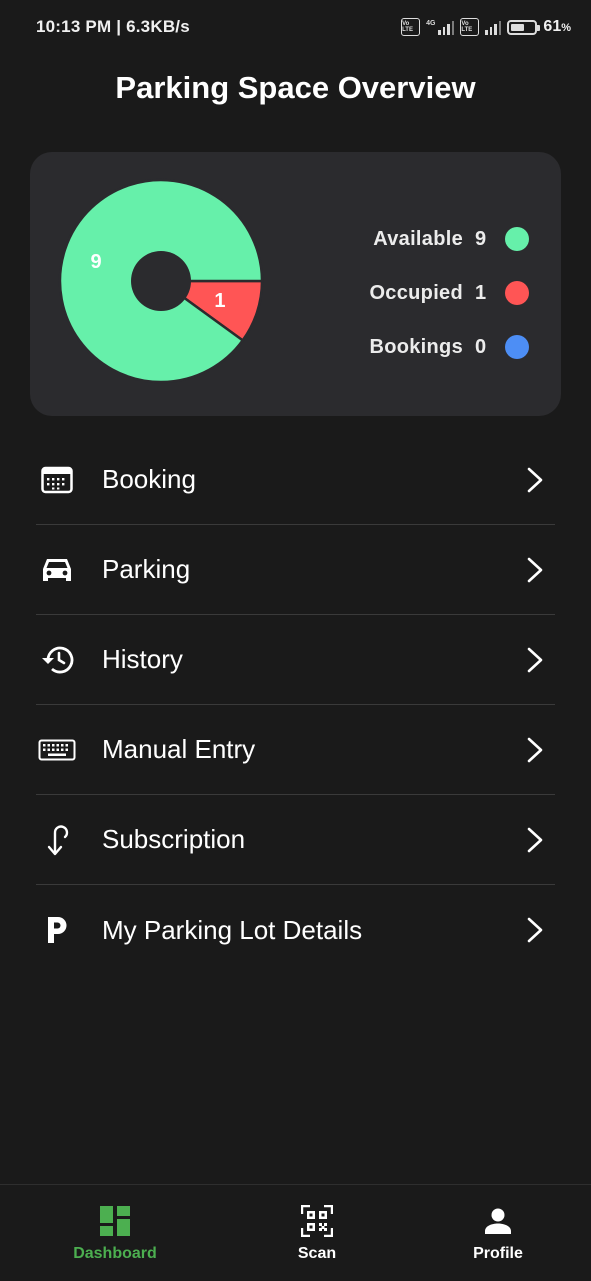  What do you see at coordinates (431, 23) in the screenshot?
I see `network-type: 4G` at bounding box center [431, 23].